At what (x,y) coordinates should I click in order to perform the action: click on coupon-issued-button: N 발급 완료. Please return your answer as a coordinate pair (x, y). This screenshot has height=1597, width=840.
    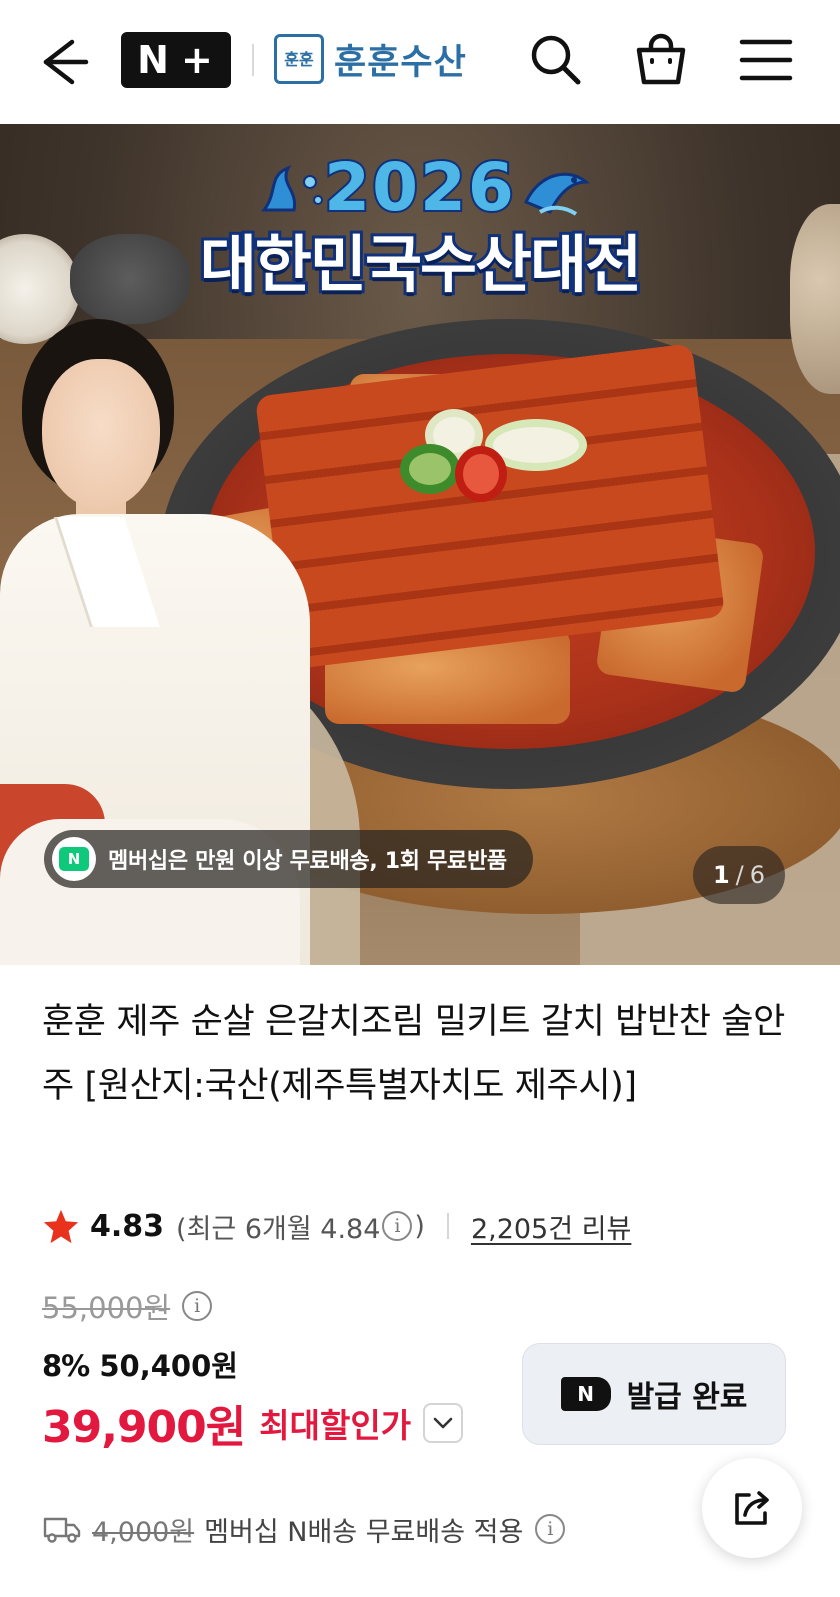
    Looking at the image, I should click on (654, 1394).